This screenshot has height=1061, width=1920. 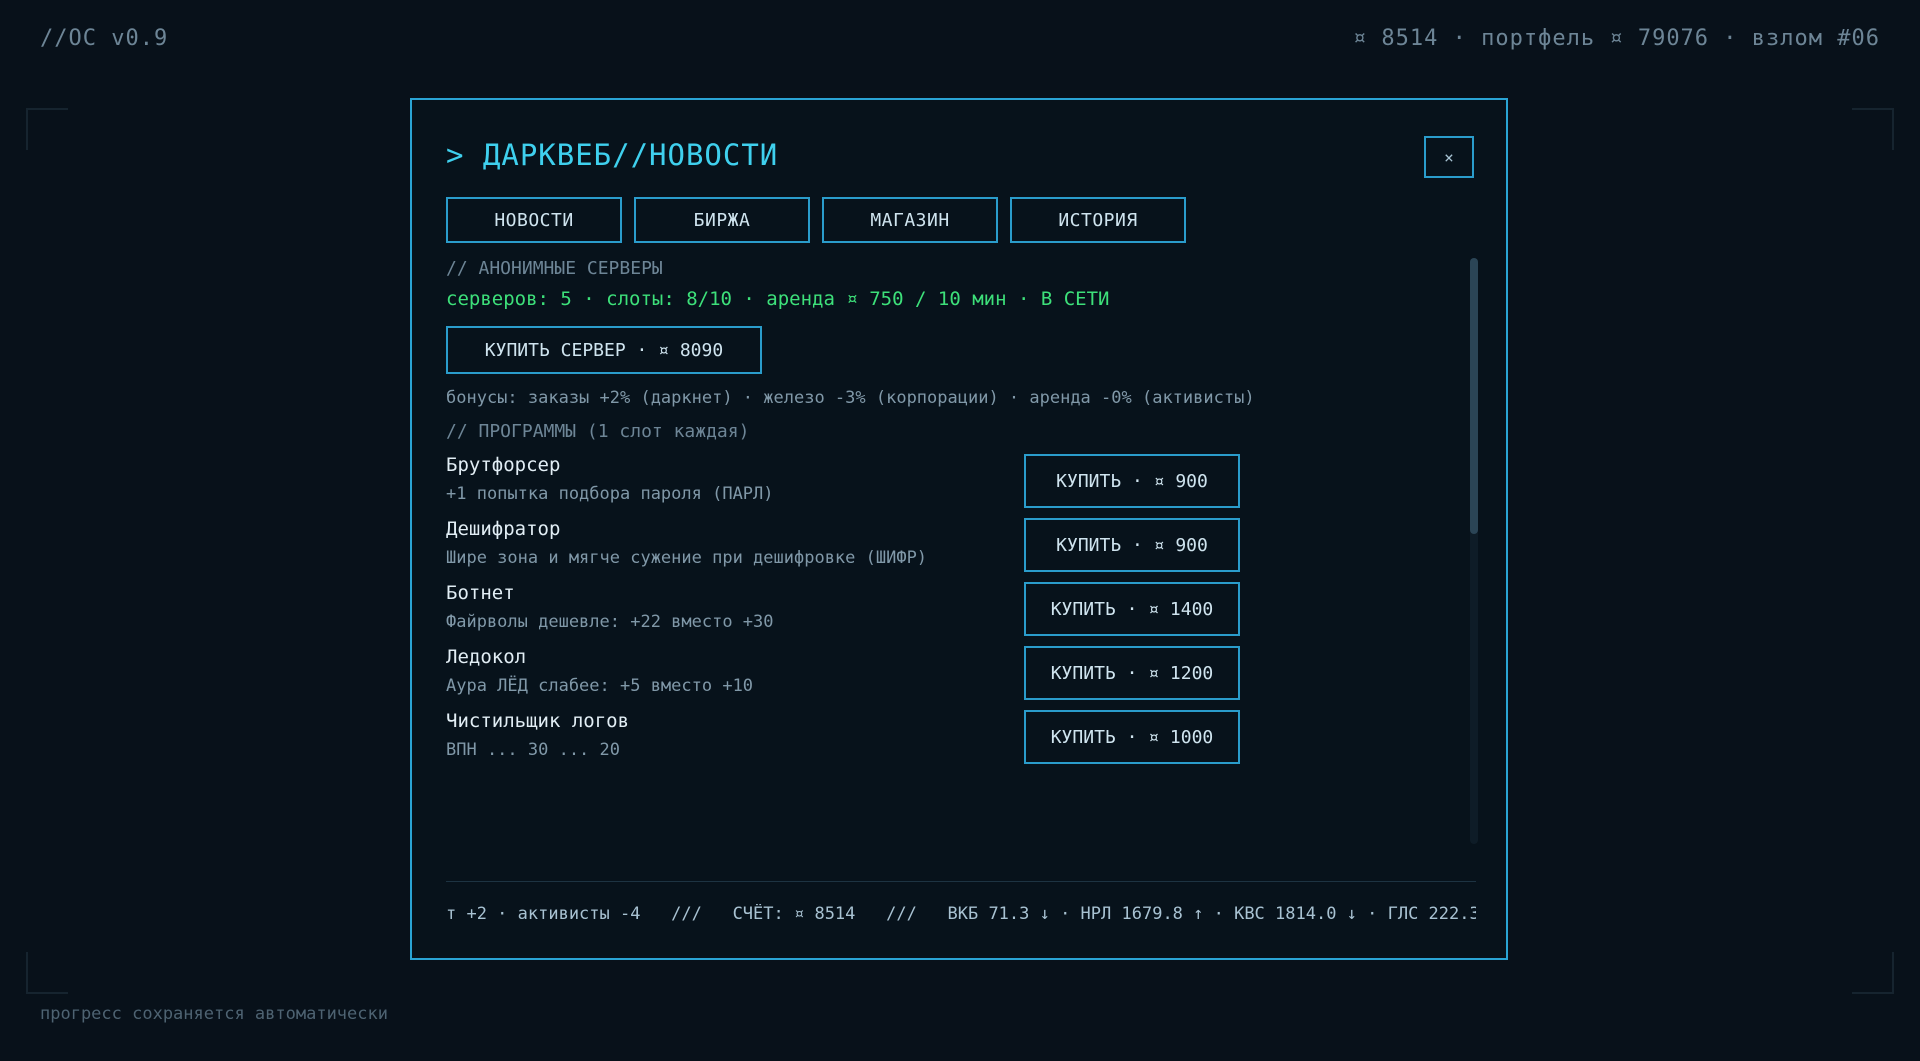 What do you see at coordinates (1098, 220) in the screenshot?
I see `tab-history: ИСТОРИЯ` at bounding box center [1098, 220].